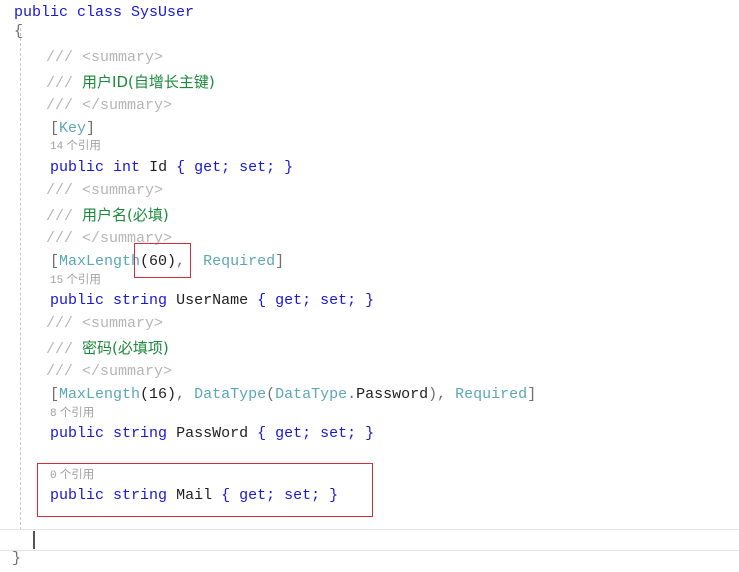 The image size is (739, 572). I want to click on attribute-key: Key, so click(73, 128).